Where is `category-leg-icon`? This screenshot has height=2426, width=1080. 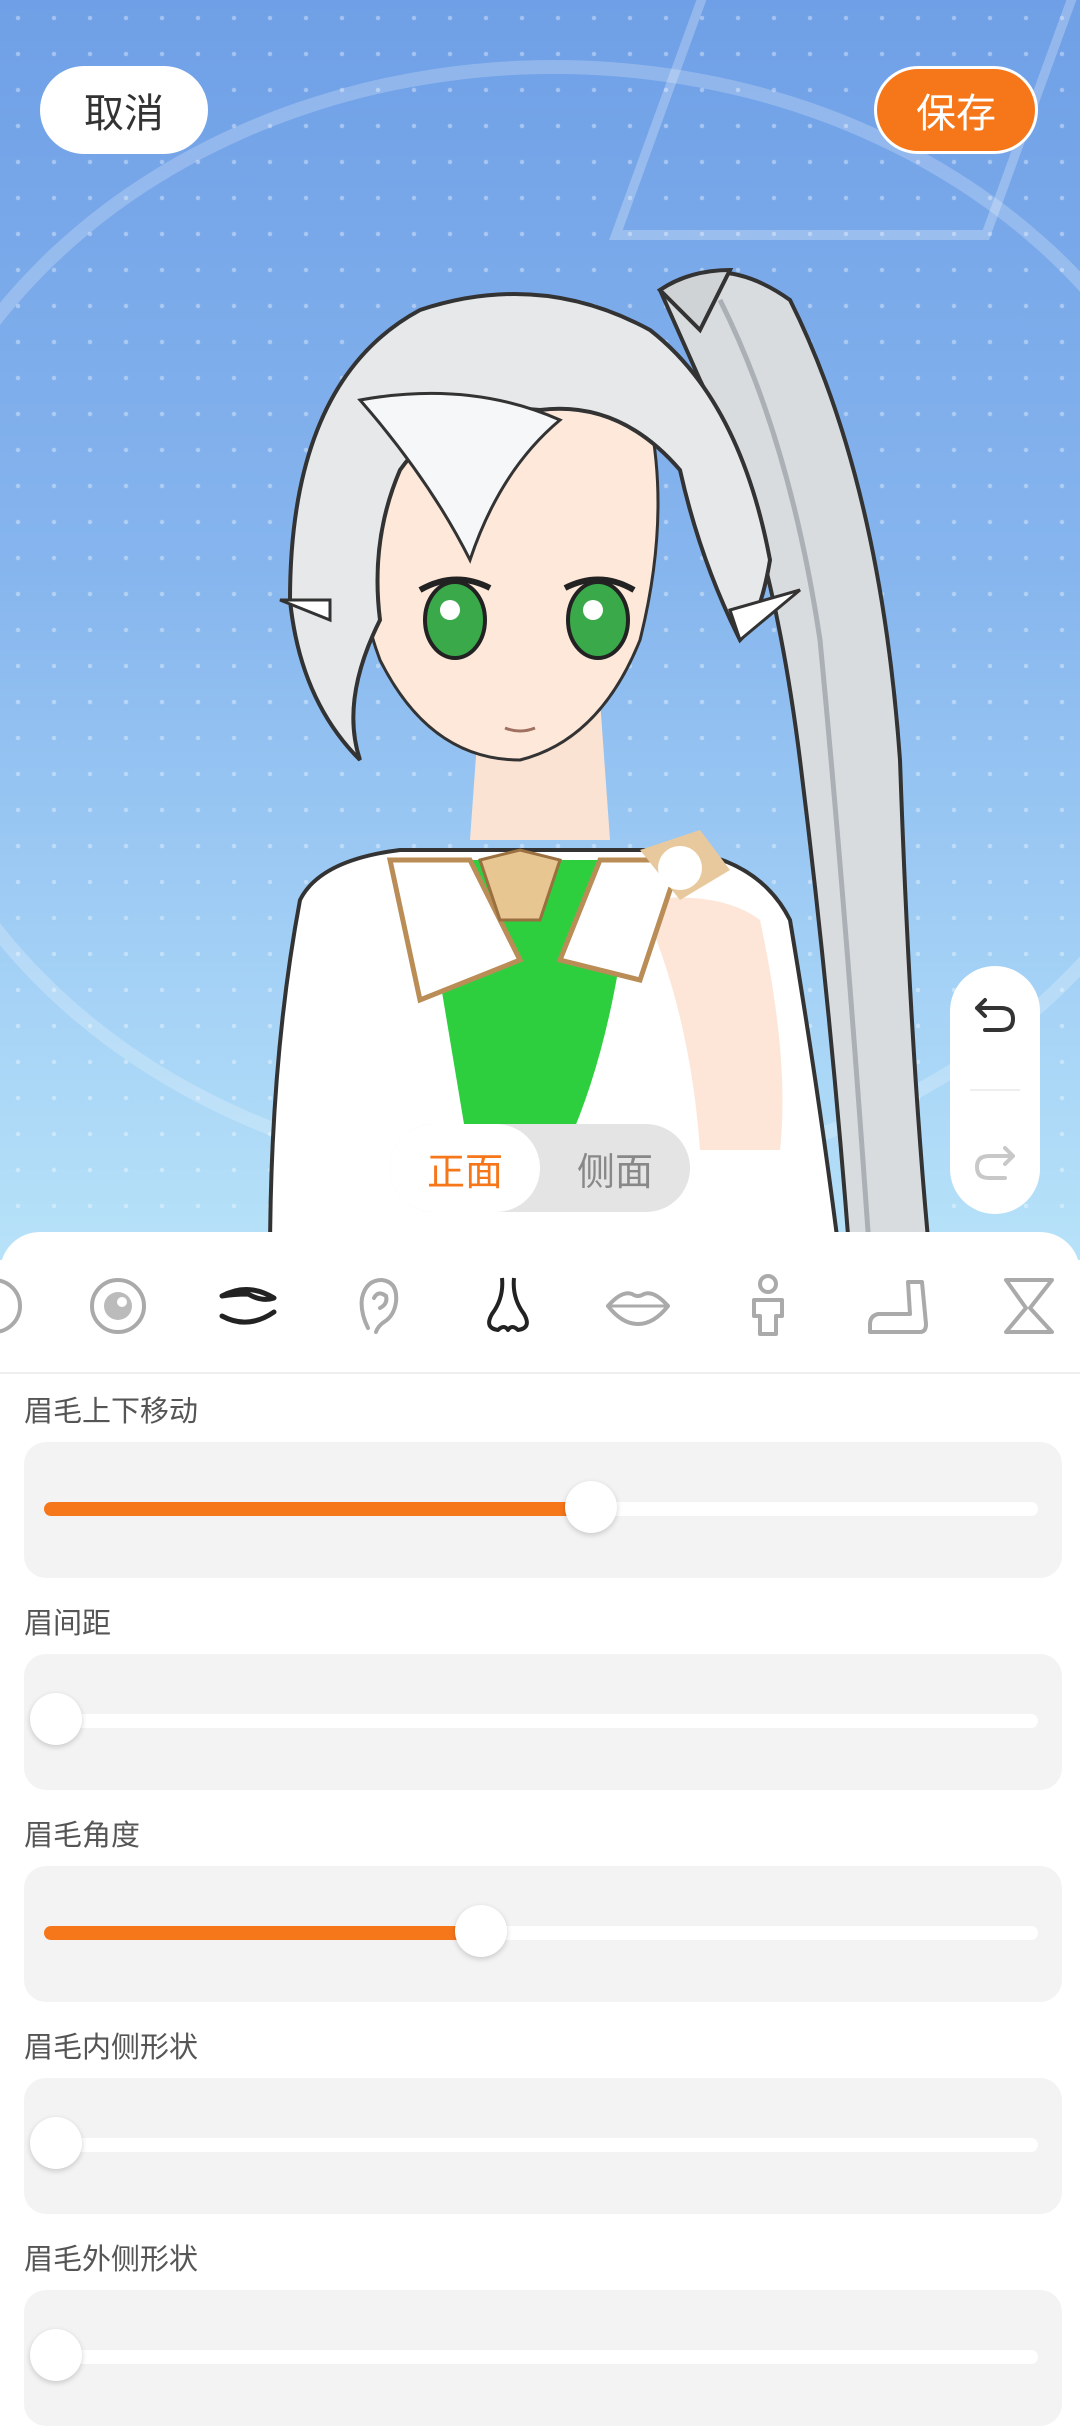
category-leg-icon is located at coordinates (1028, 1306).